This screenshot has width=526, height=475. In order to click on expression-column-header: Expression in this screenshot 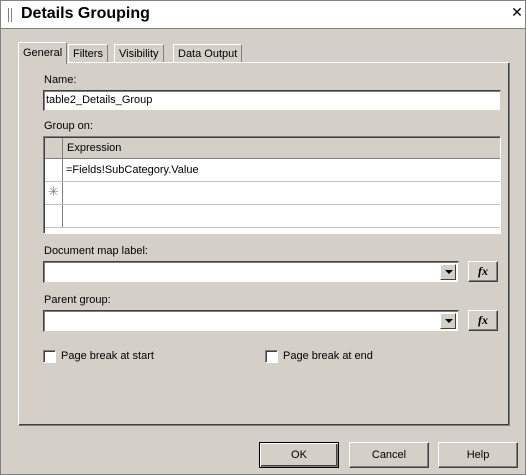, I will do `click(94, 148)`.